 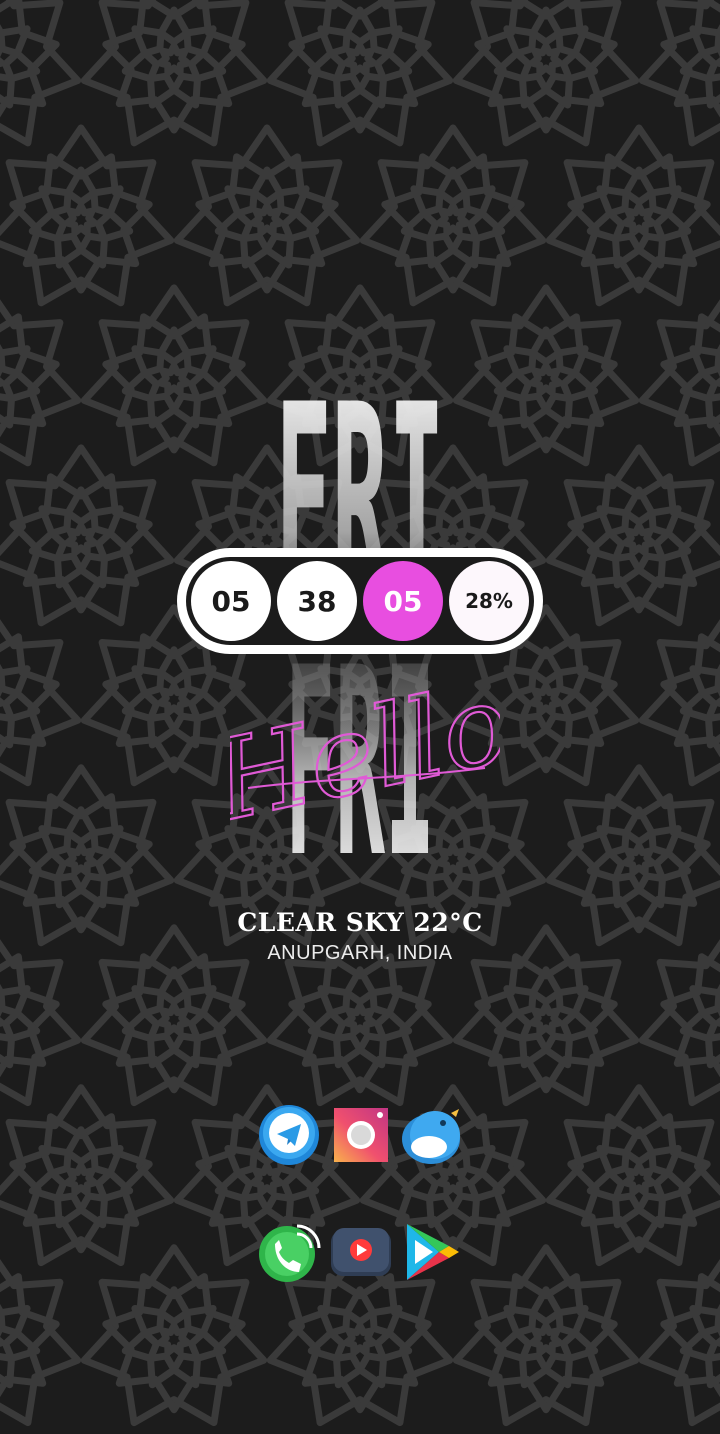 I want to click on weather-condition: CLEAR SKY 22°C, so click(x=360, y=922).